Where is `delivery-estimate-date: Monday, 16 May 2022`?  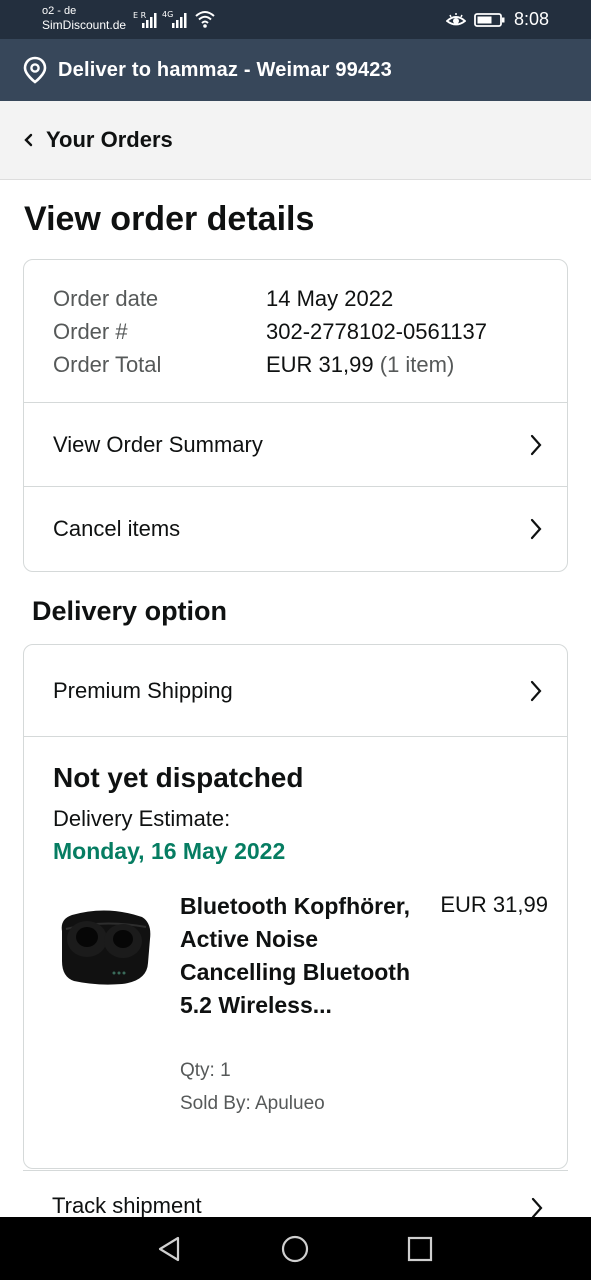
delivery-estimate-date: Monday, 16 May 2022 is located at coordinates (169, 851).